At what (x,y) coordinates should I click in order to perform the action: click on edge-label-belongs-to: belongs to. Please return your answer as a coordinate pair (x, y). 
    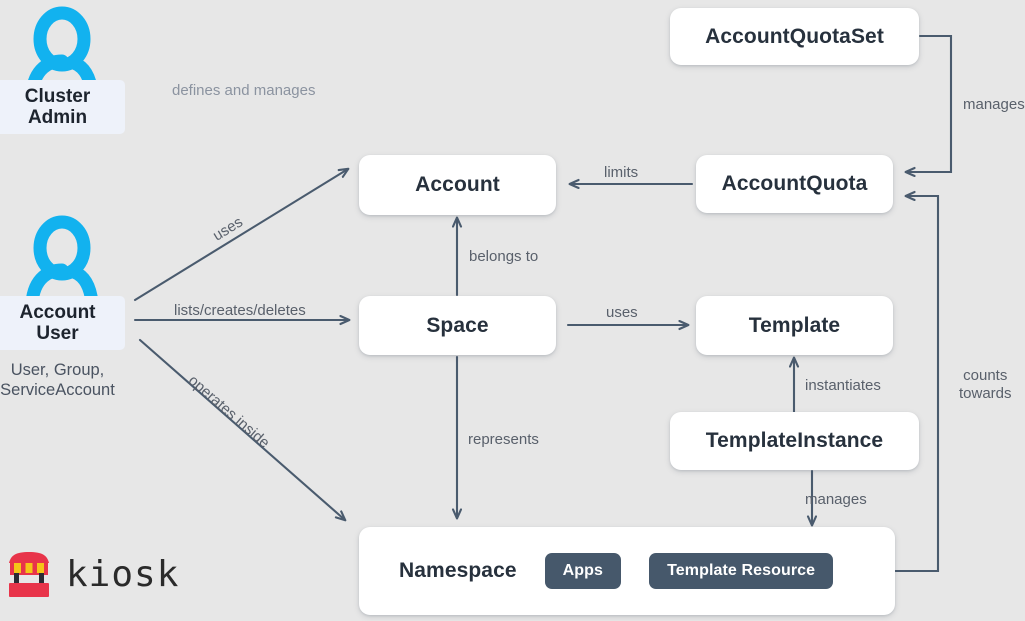
    Looking at the image, I should click on (504, 256).